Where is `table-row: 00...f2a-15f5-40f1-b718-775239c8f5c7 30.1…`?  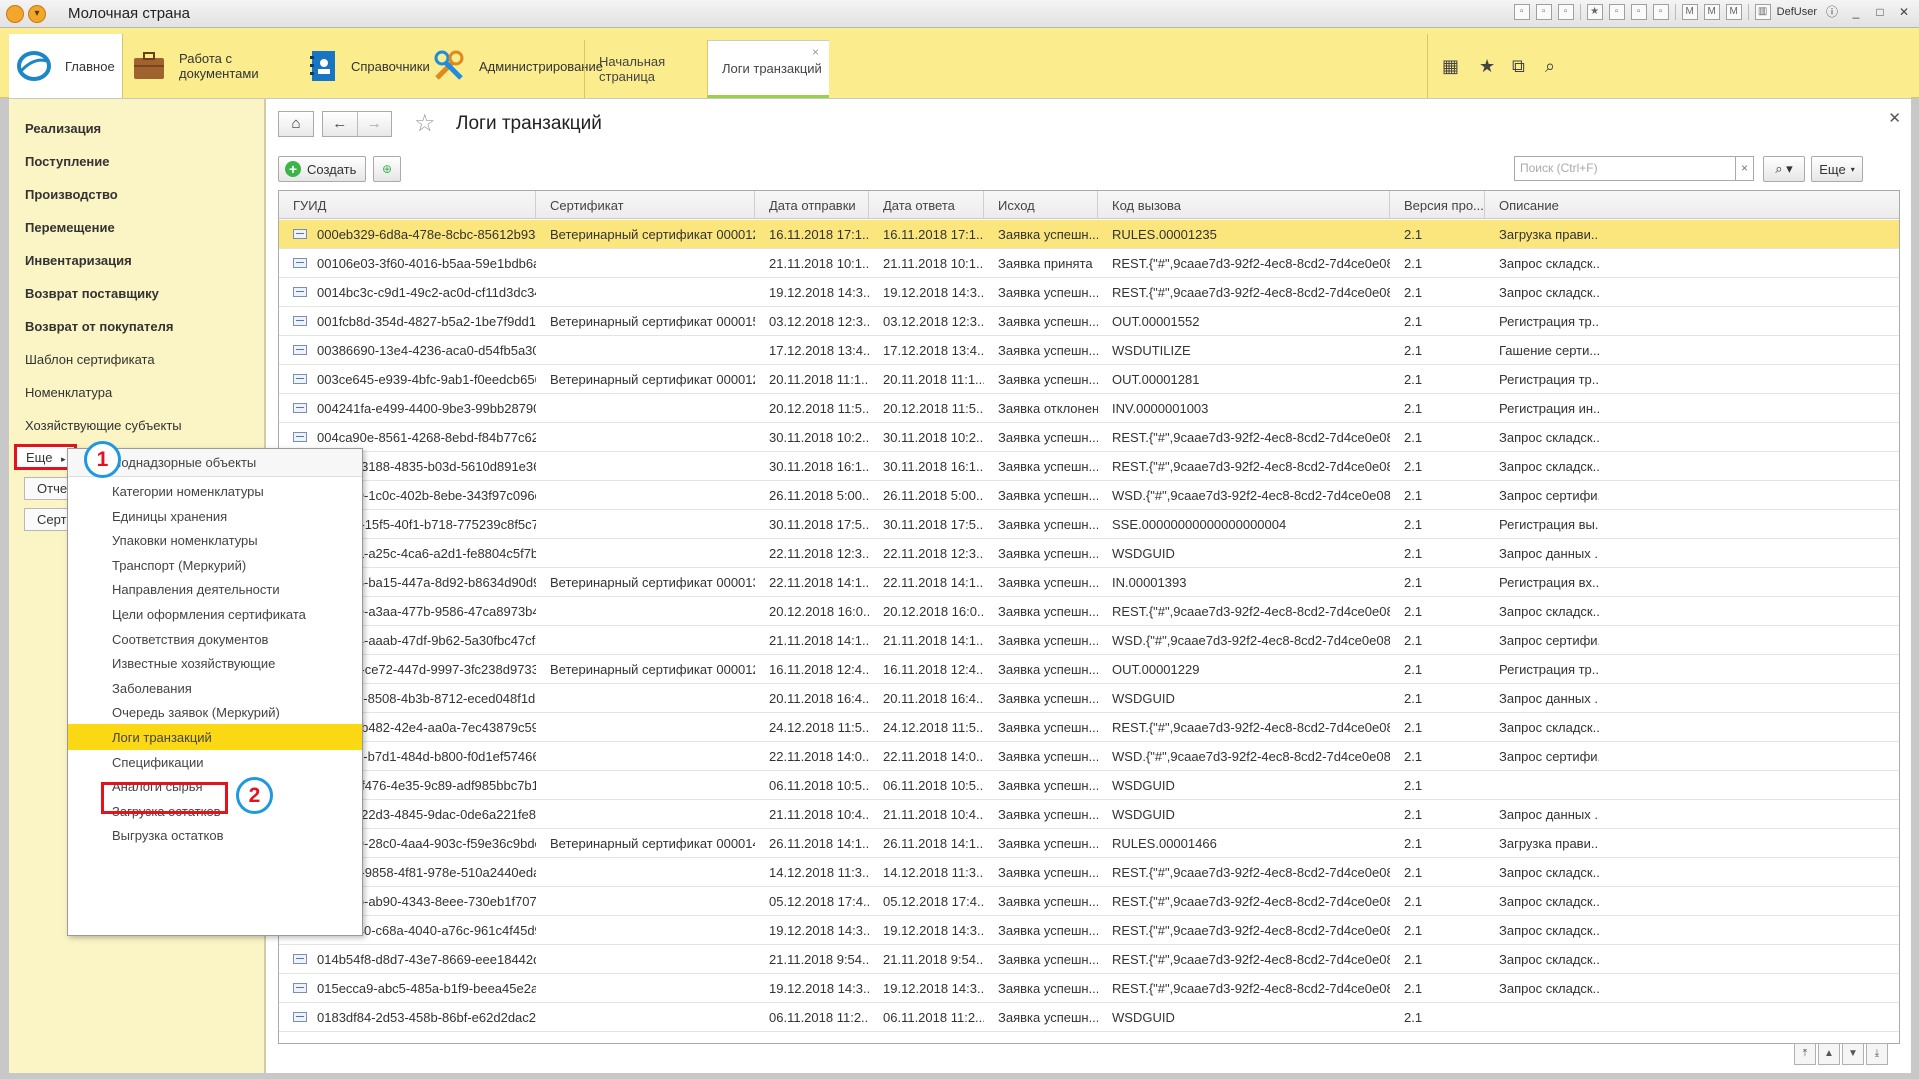
table-row: 00...f2a-15f5-40f1-b718-775239c8f5c7 30.1… is located at coordinates (1089, 524).